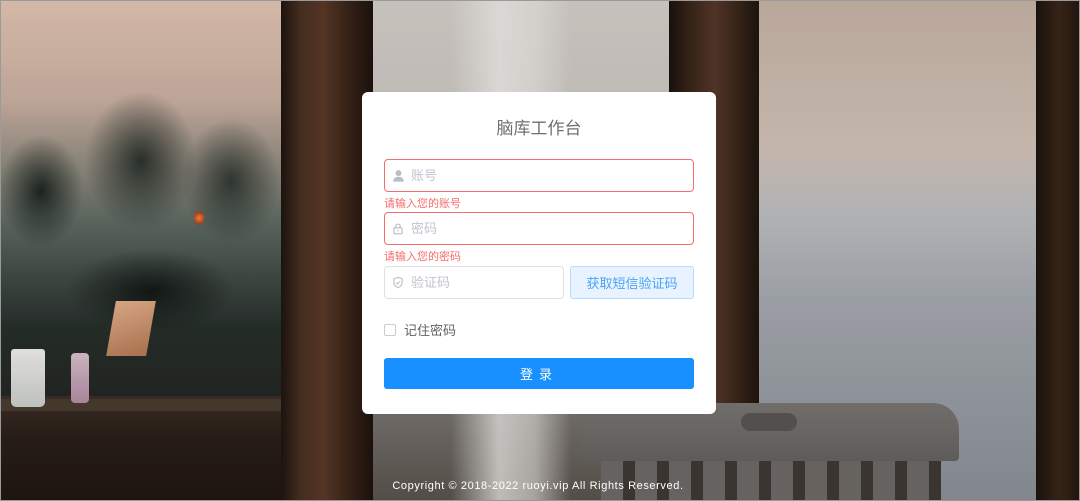 The height and width of the screenshot is (501, 1080). Describe the element at coordinates (398, 175) in the screenshot. I see `user-icon` at that location.